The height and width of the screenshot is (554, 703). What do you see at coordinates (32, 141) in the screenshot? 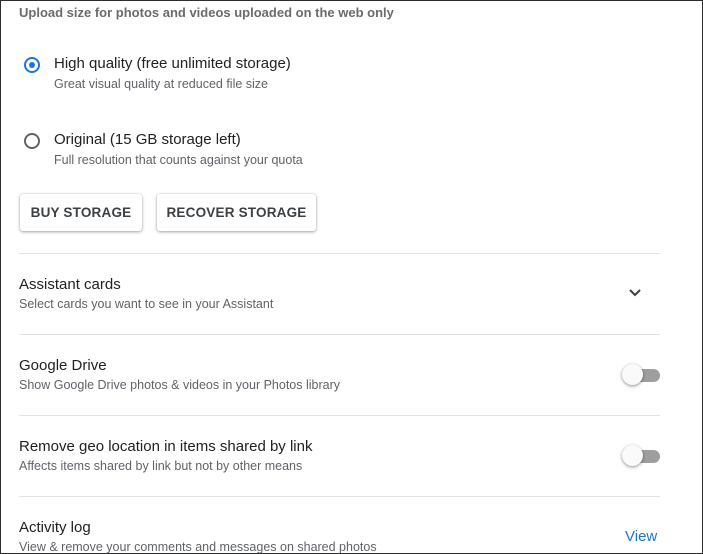
I see `radio-button-original` at bounding box center [32, 141].